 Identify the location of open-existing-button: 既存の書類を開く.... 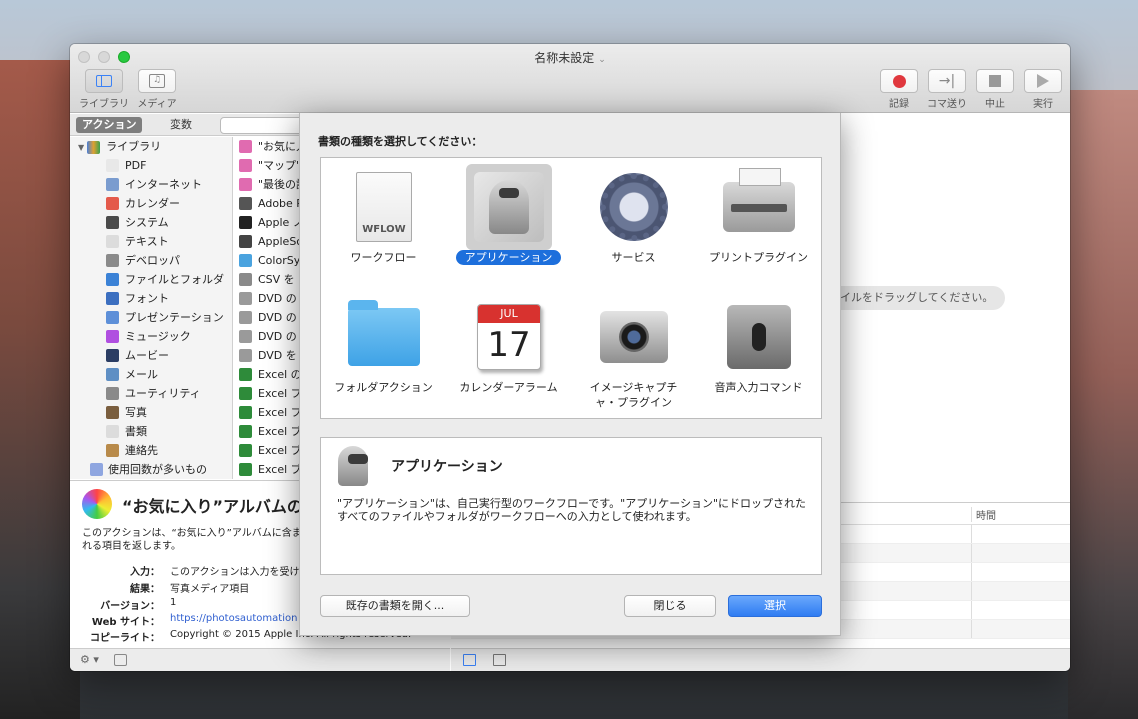
(395, 606).